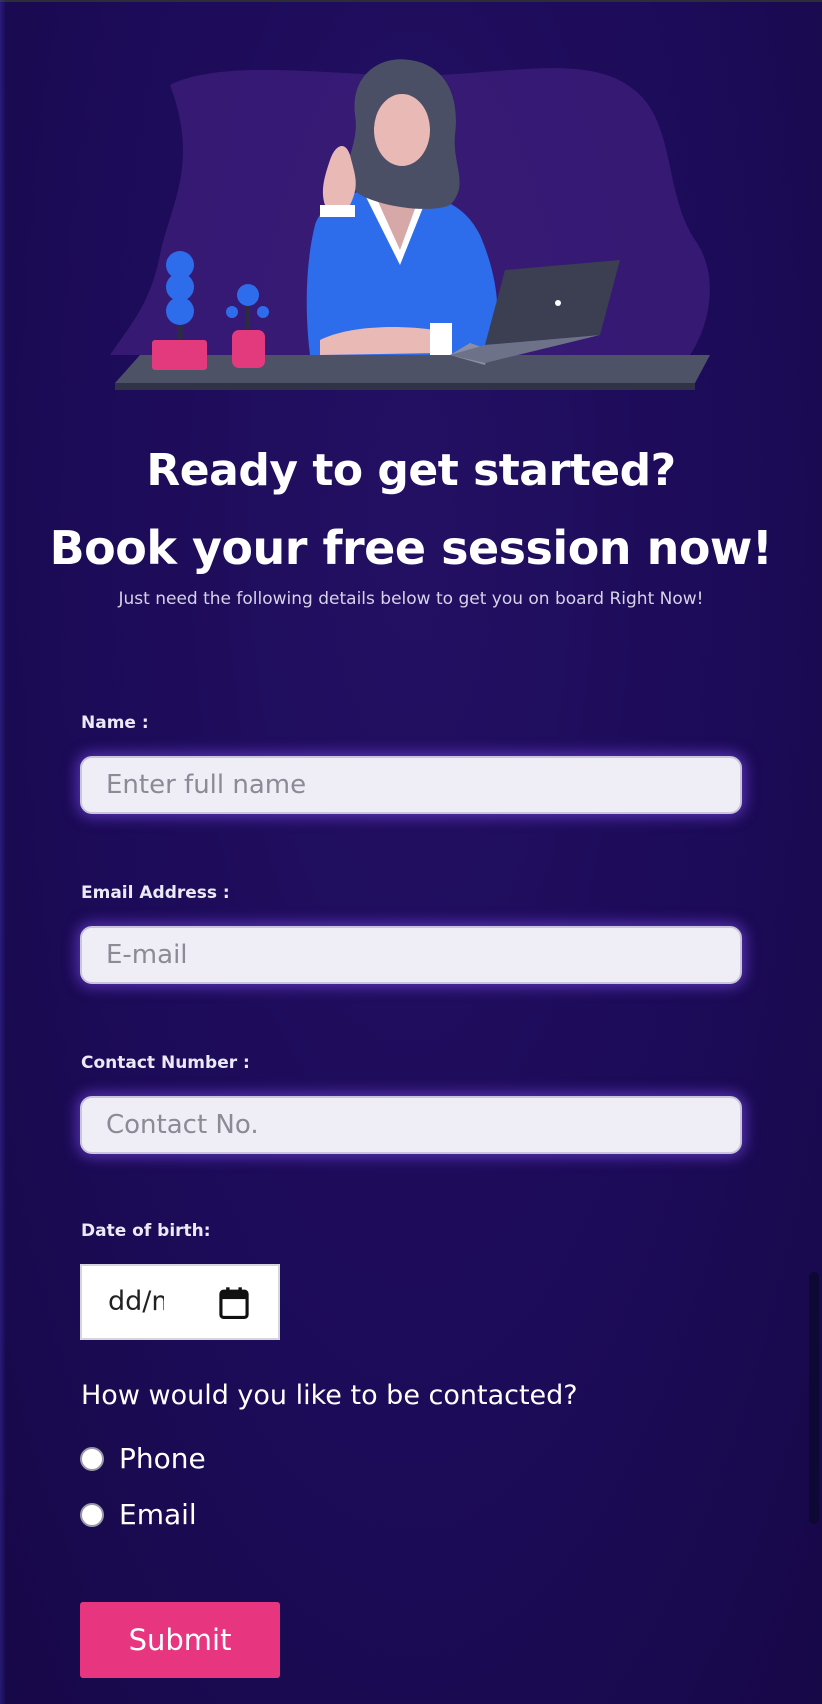 This screenshot has height=1704, width=822. Describe the element at coordinates (162, 1458) in the screenshot. I see `phone-radio-label: Phone` at that location.